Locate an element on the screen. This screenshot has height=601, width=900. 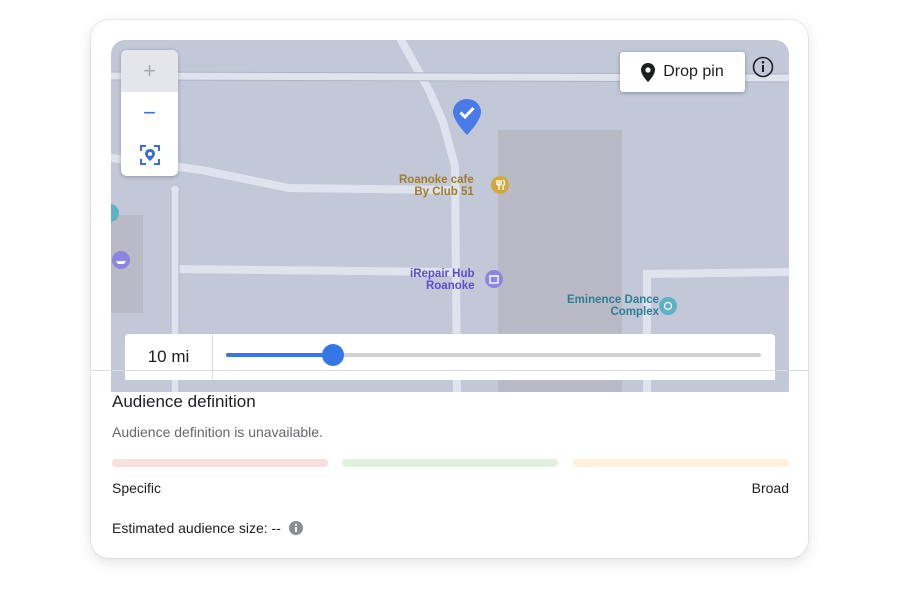
fitness-icon is located at coordinates (668, 306).